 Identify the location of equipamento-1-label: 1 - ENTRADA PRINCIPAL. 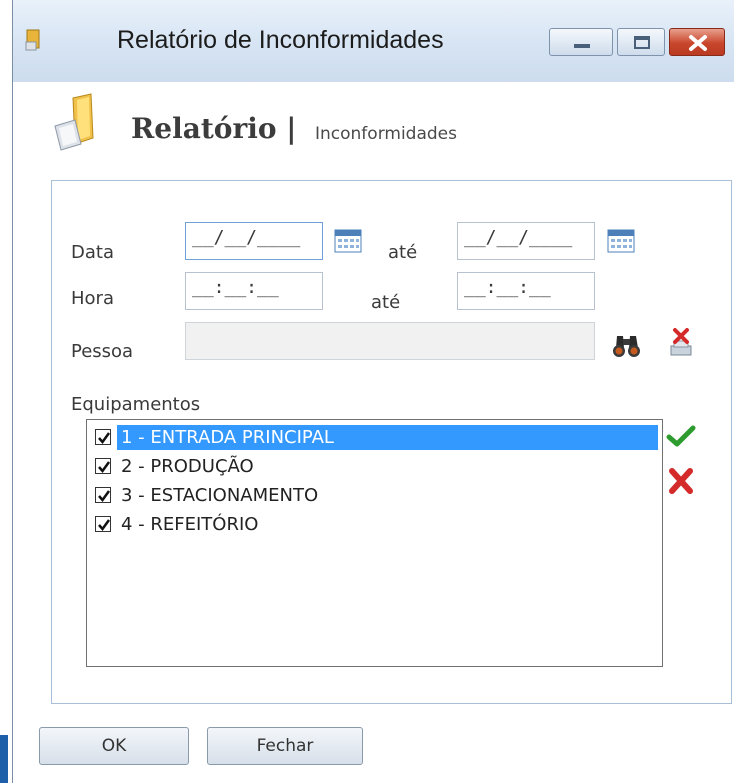
(387, 437).